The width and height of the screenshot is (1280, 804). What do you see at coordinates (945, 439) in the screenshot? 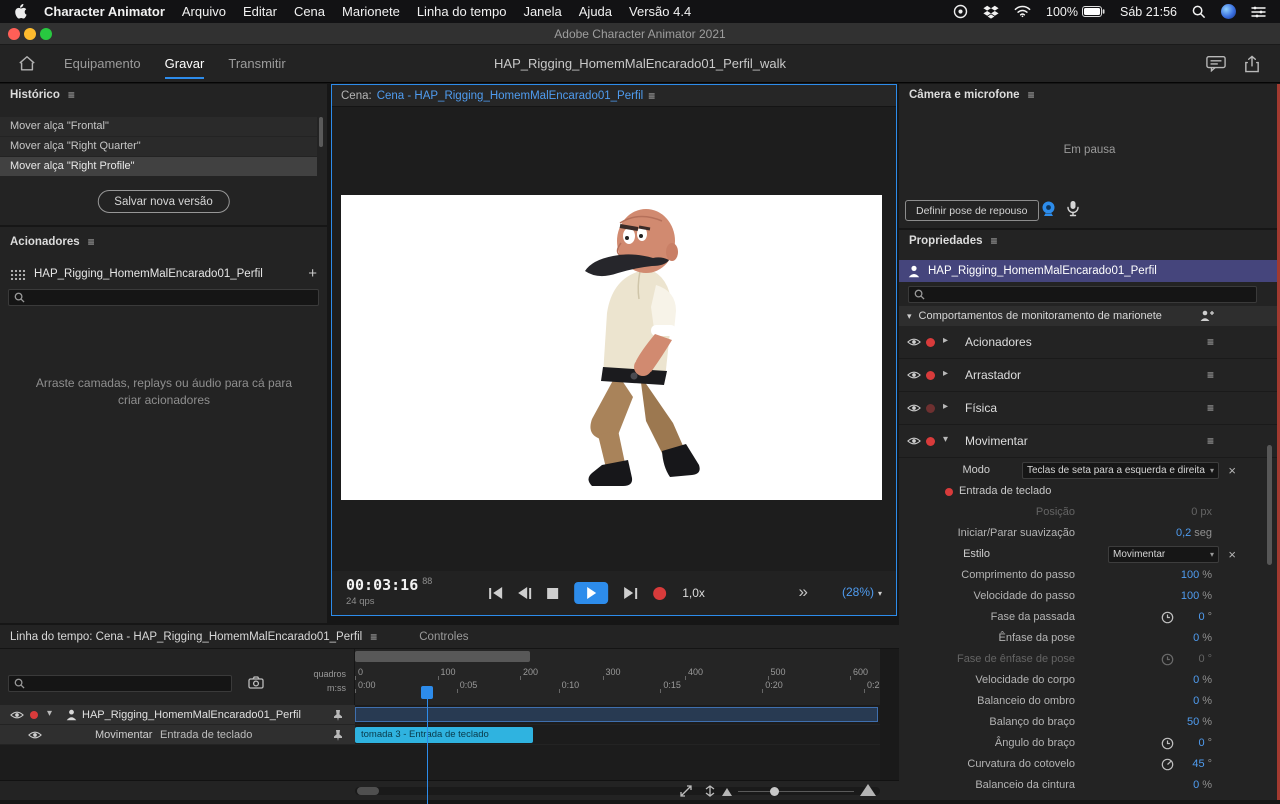
I see `chevron-down-icon: ▾` at bounding box center [945, 439].